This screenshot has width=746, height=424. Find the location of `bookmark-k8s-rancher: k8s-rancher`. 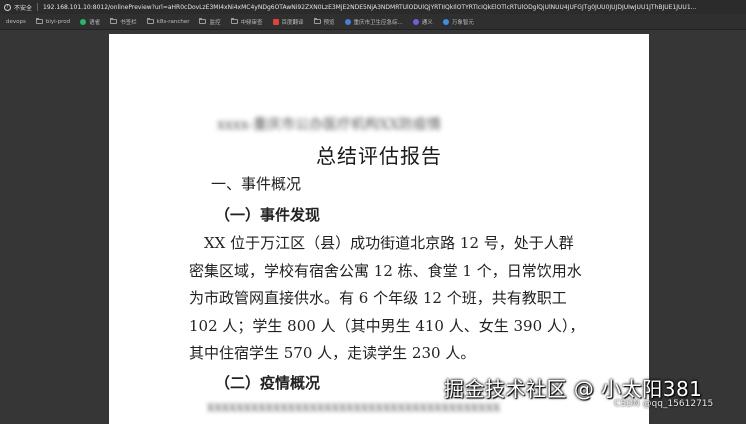

bookmark-k8s-rancher: k8s-rancher is located at coordinates (168, 21).